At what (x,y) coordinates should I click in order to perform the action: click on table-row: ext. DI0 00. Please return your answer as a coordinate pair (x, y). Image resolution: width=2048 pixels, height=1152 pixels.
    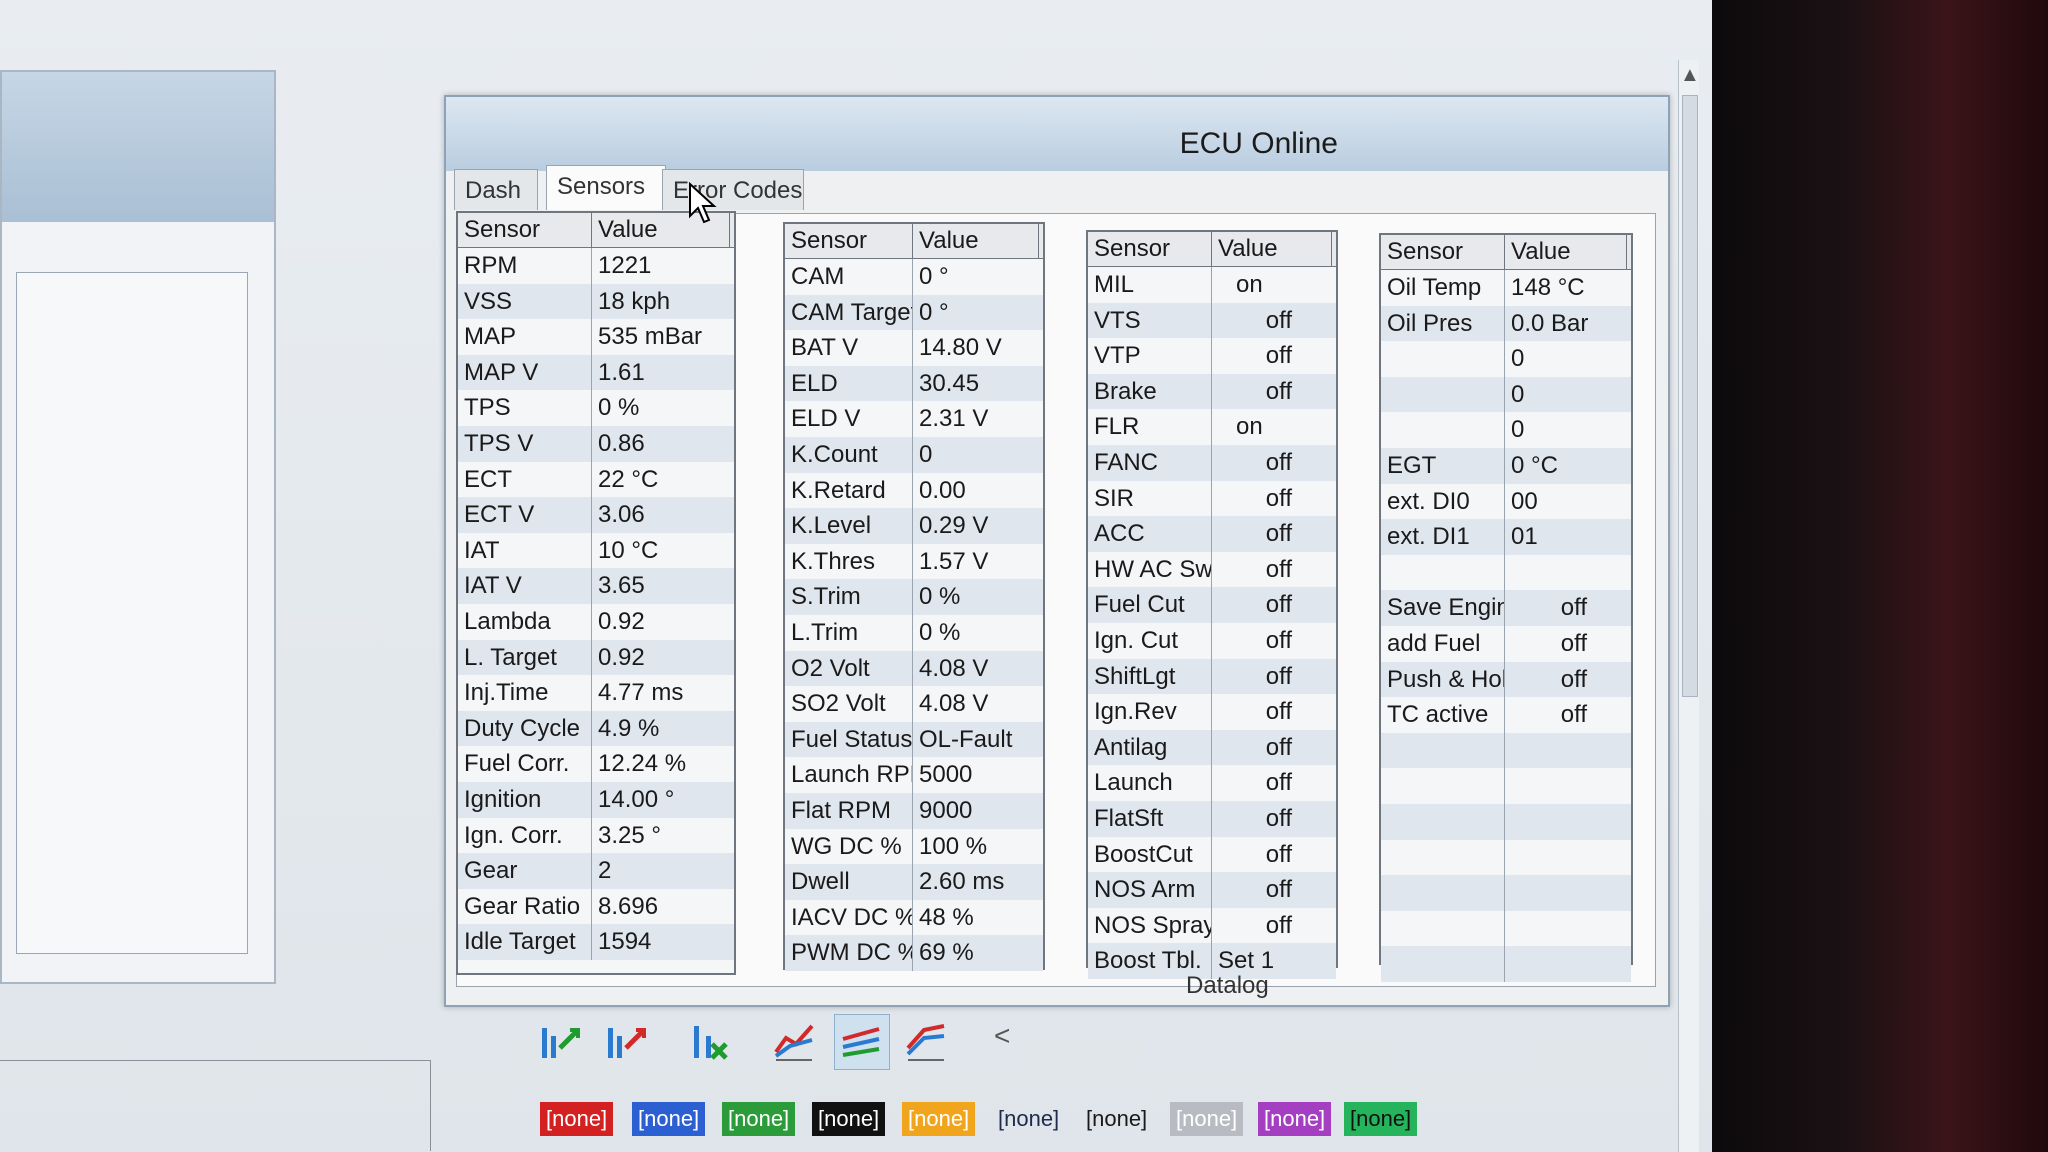
    Looking at the image, I should click on (1506, 501).